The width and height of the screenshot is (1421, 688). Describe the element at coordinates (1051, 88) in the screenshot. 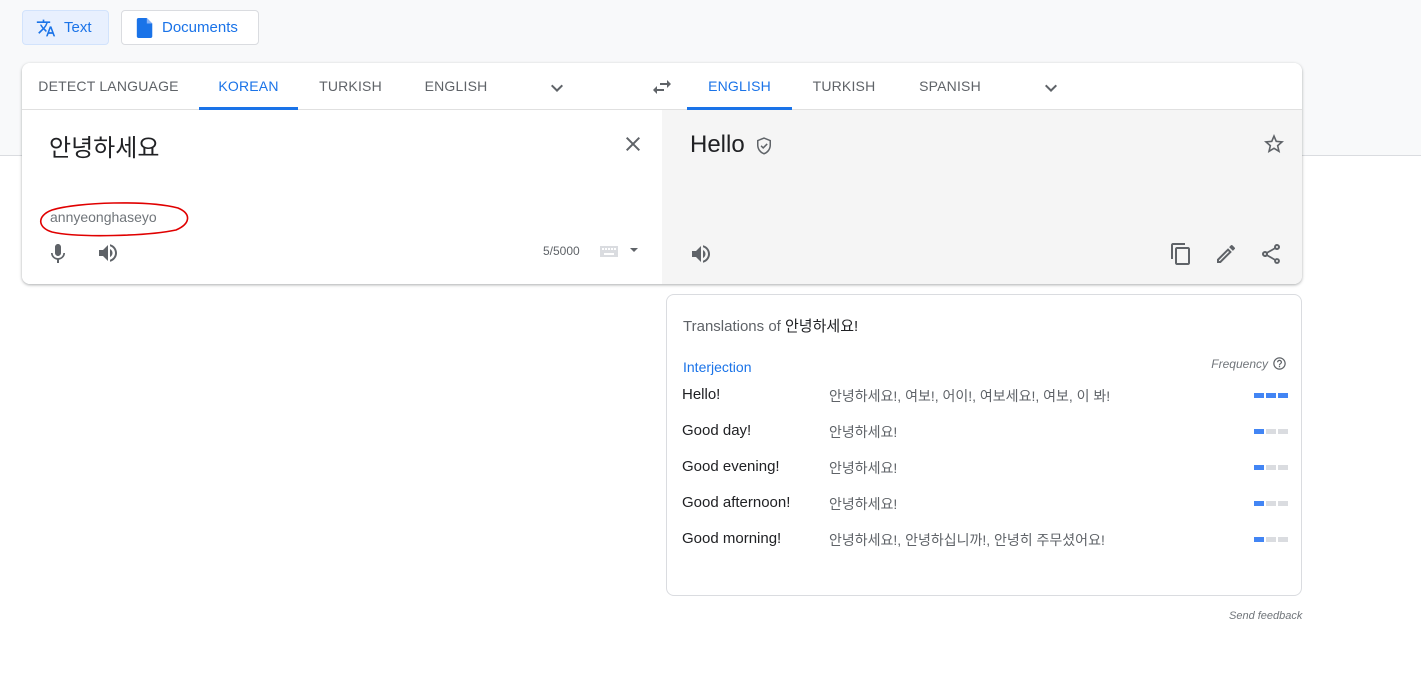

I see `target-more-languages-chevron-icon` at that location.